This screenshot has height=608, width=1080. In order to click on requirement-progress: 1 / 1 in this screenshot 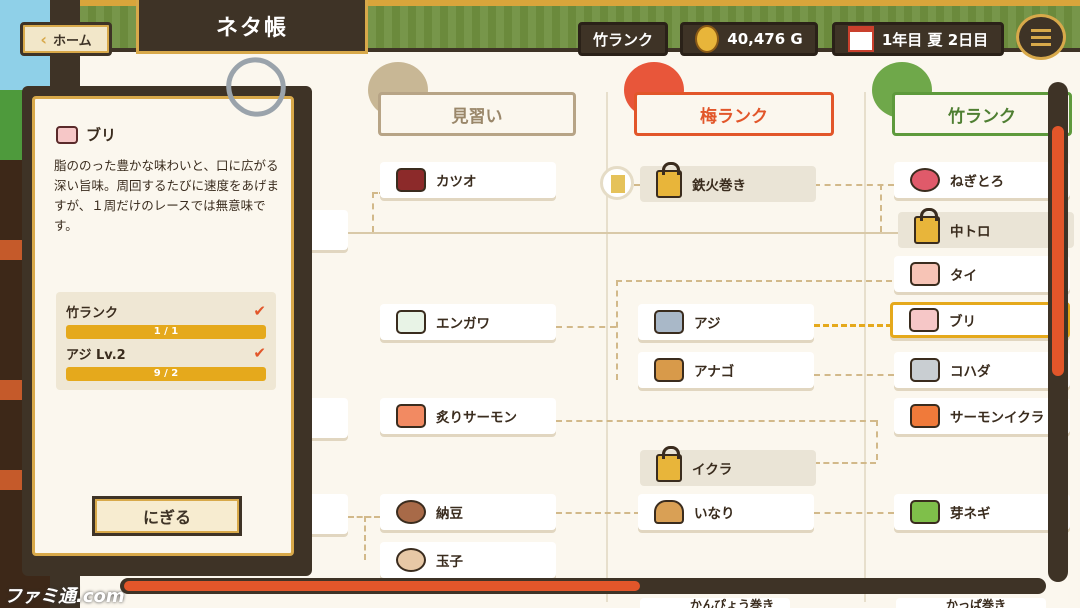, I will do `click(166, 332)`.